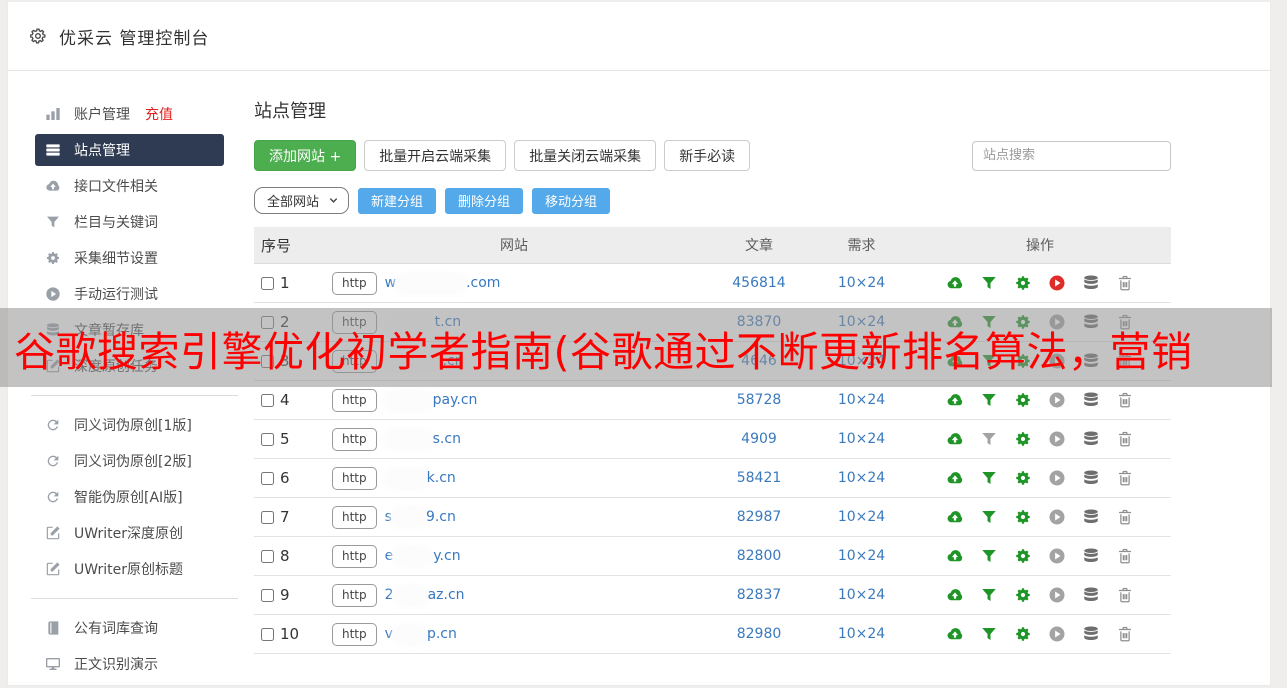 The image size is (1287, 688). Describe the element at coordinates (397, 200) in the screenshot. I see `new-group-button: 新建分组` at that location.